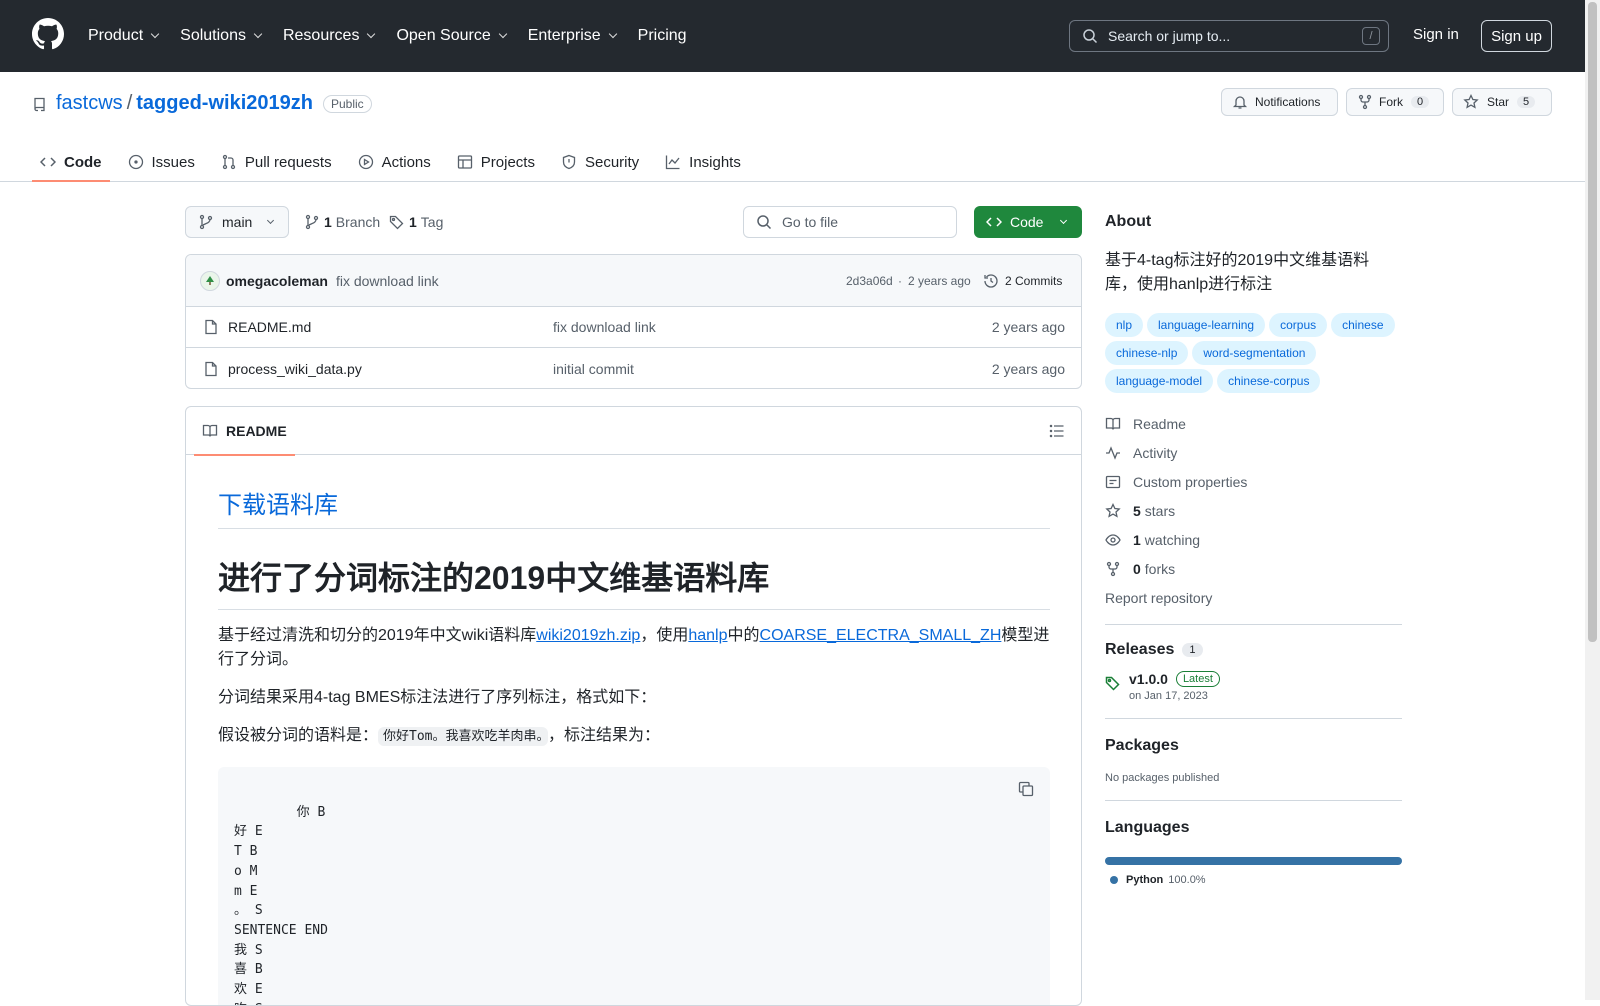  I want to click on readme-title: 进行了分词标注的2019中文维基语料库, so click(634, 581).